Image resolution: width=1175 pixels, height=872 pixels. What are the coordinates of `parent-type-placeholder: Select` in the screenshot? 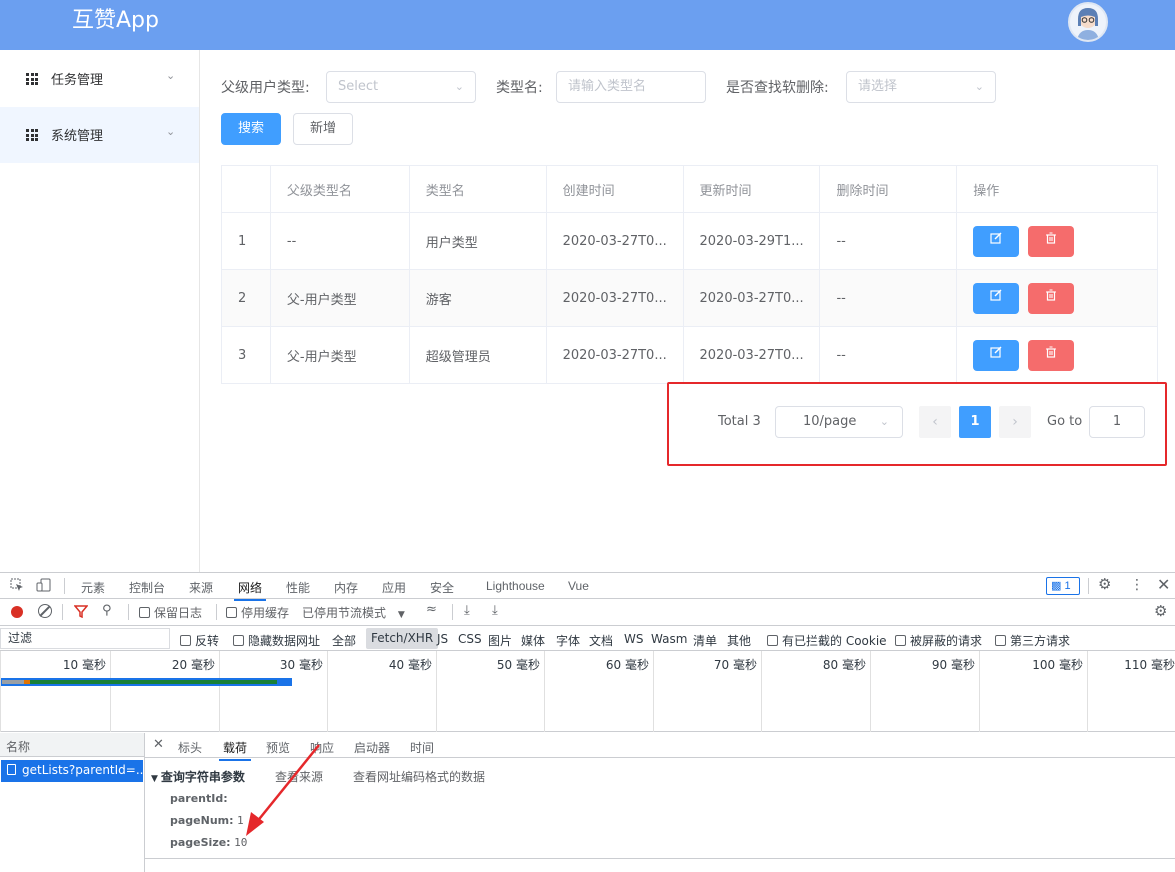 It's located at (358, 86).